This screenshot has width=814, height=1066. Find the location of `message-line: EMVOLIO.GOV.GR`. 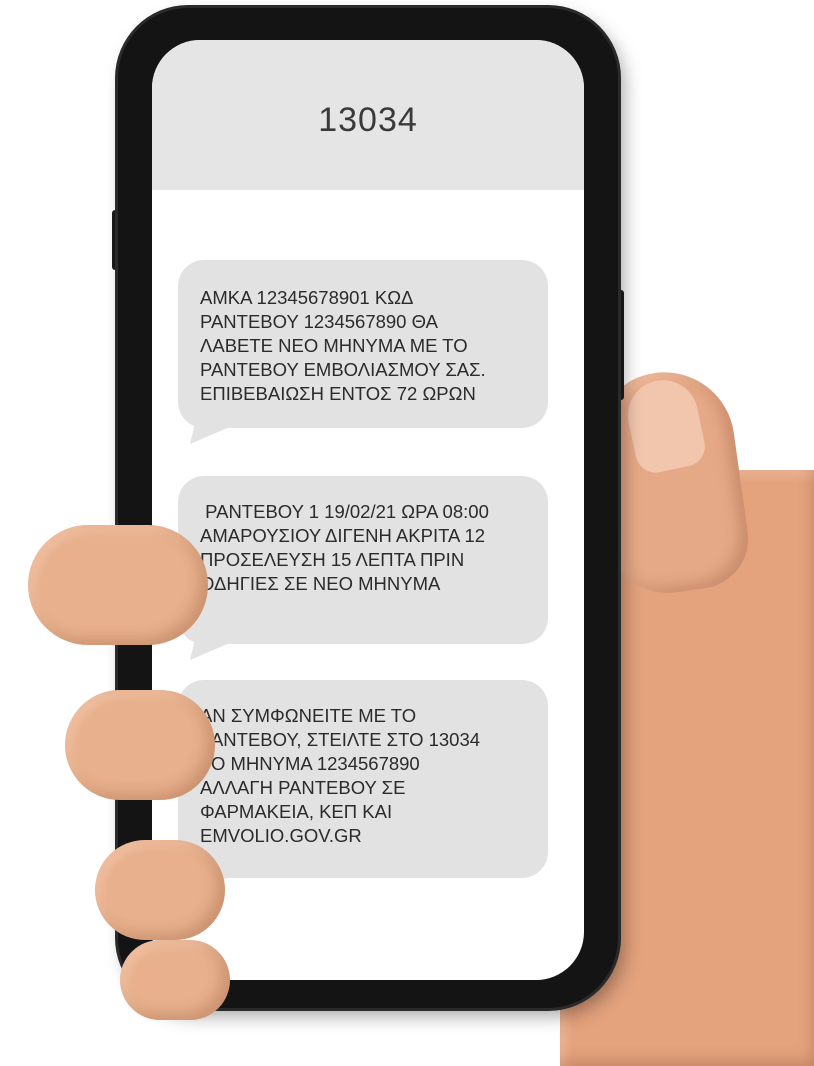

message-line: EMVOLIO.GOV.GR is located at coordinates (281, 835).